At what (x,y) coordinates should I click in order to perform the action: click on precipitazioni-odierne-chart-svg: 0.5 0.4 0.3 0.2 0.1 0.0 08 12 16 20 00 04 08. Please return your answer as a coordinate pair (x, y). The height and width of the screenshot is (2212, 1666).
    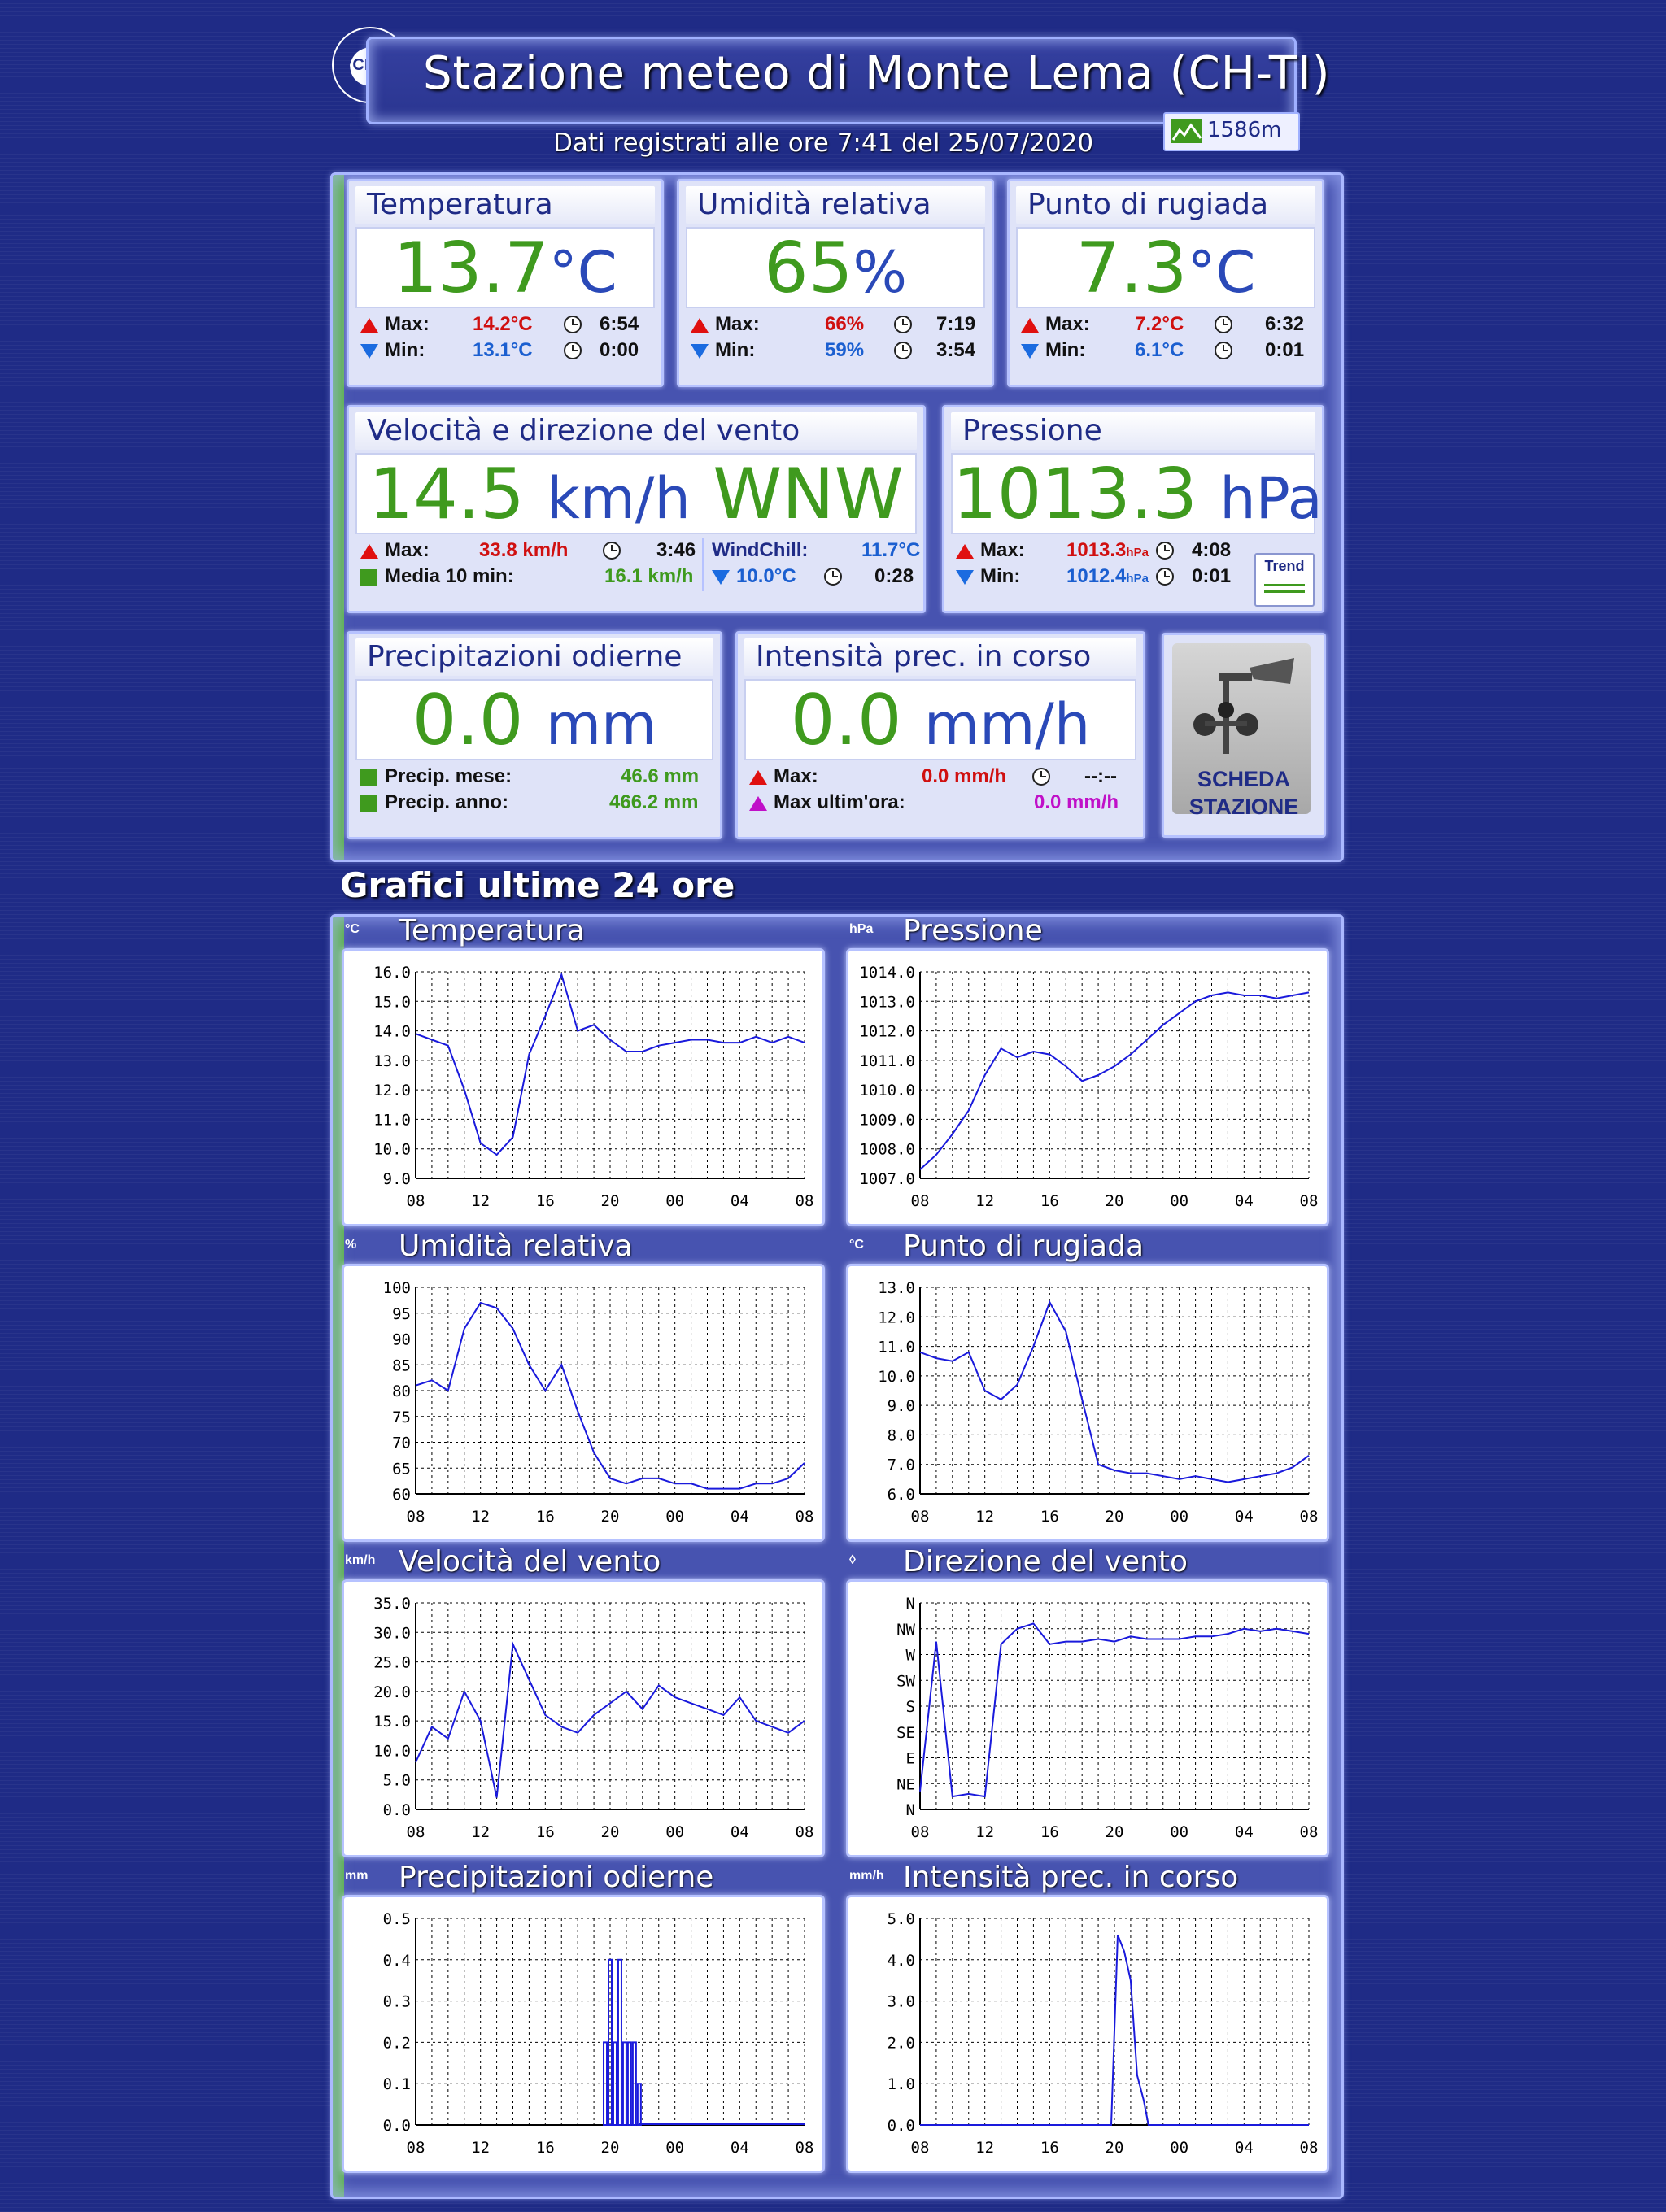
    Looking at the image, I should click on (598, 2033).